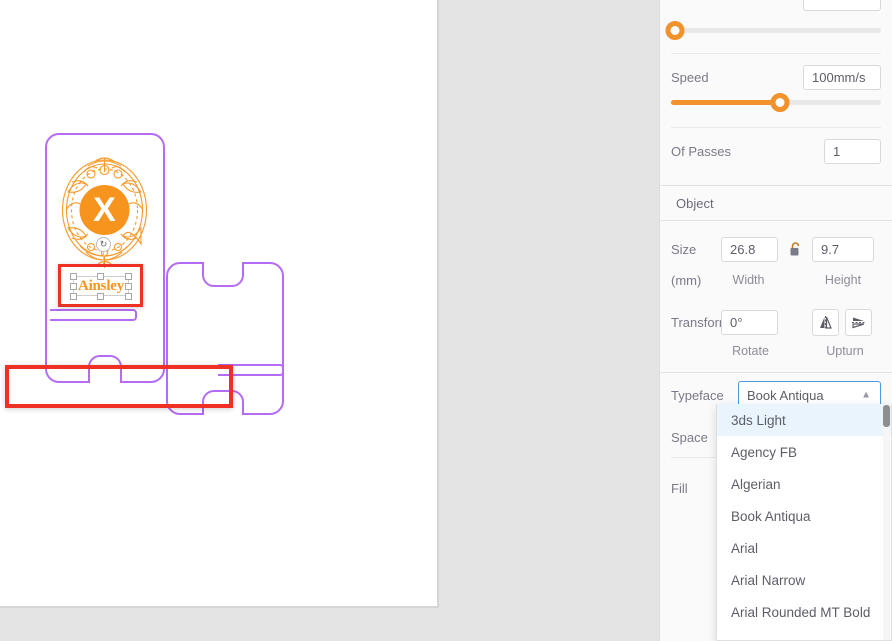 This screenshot has width=892, height=641. I want to click on height-value: 9.7, so click(830, 249).